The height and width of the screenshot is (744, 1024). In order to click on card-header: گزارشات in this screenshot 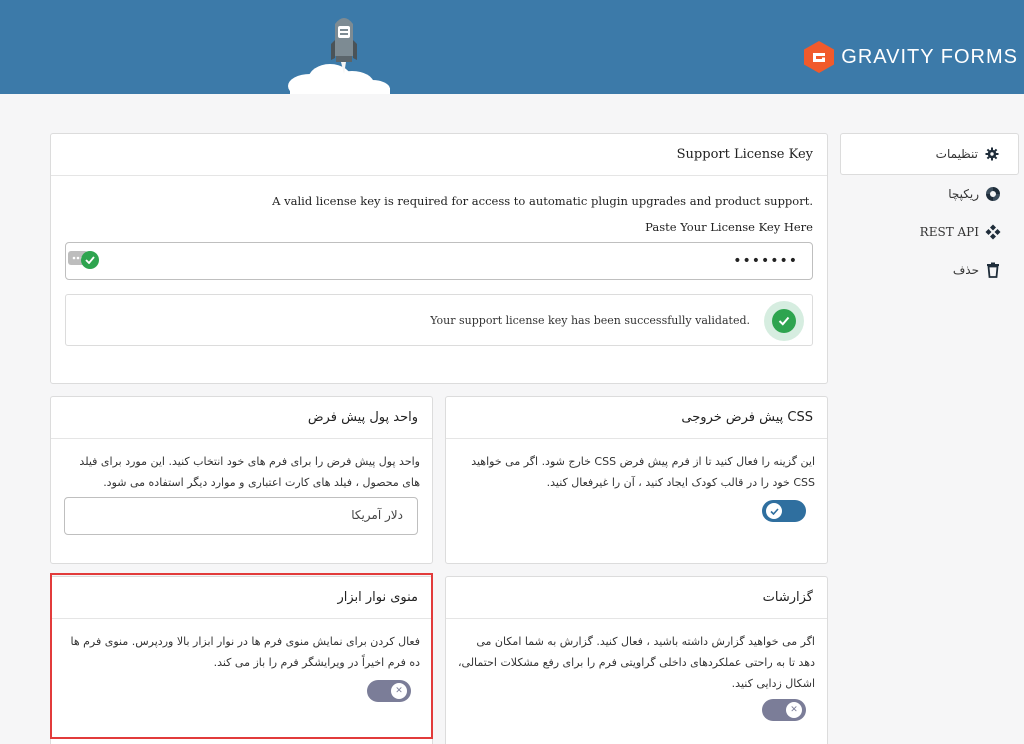, I will do `click(636, 598)`.